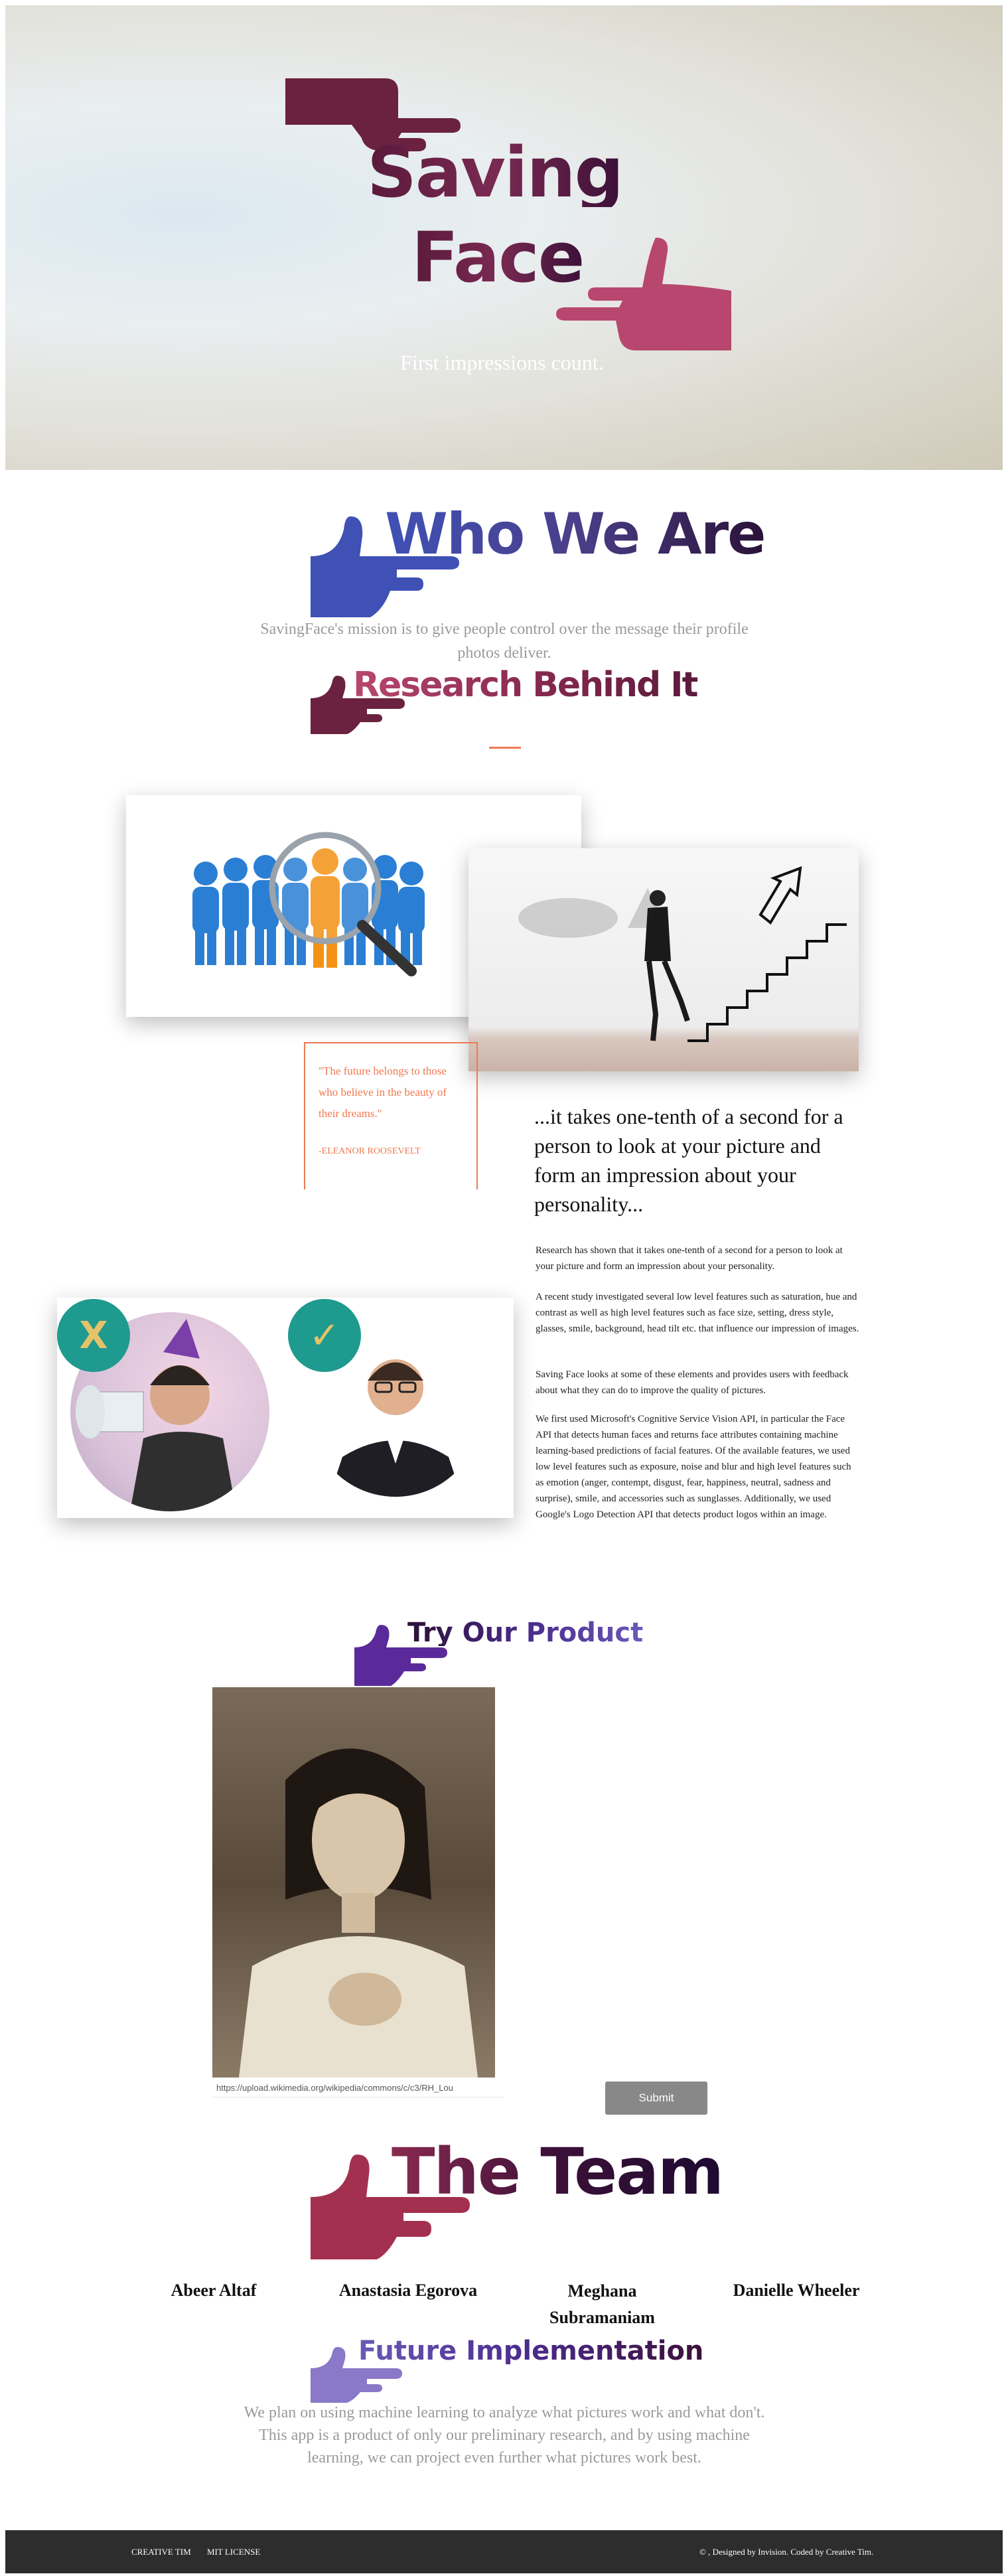  I want to click on photo-comparison-card: X ✓, so click(285, 1408).